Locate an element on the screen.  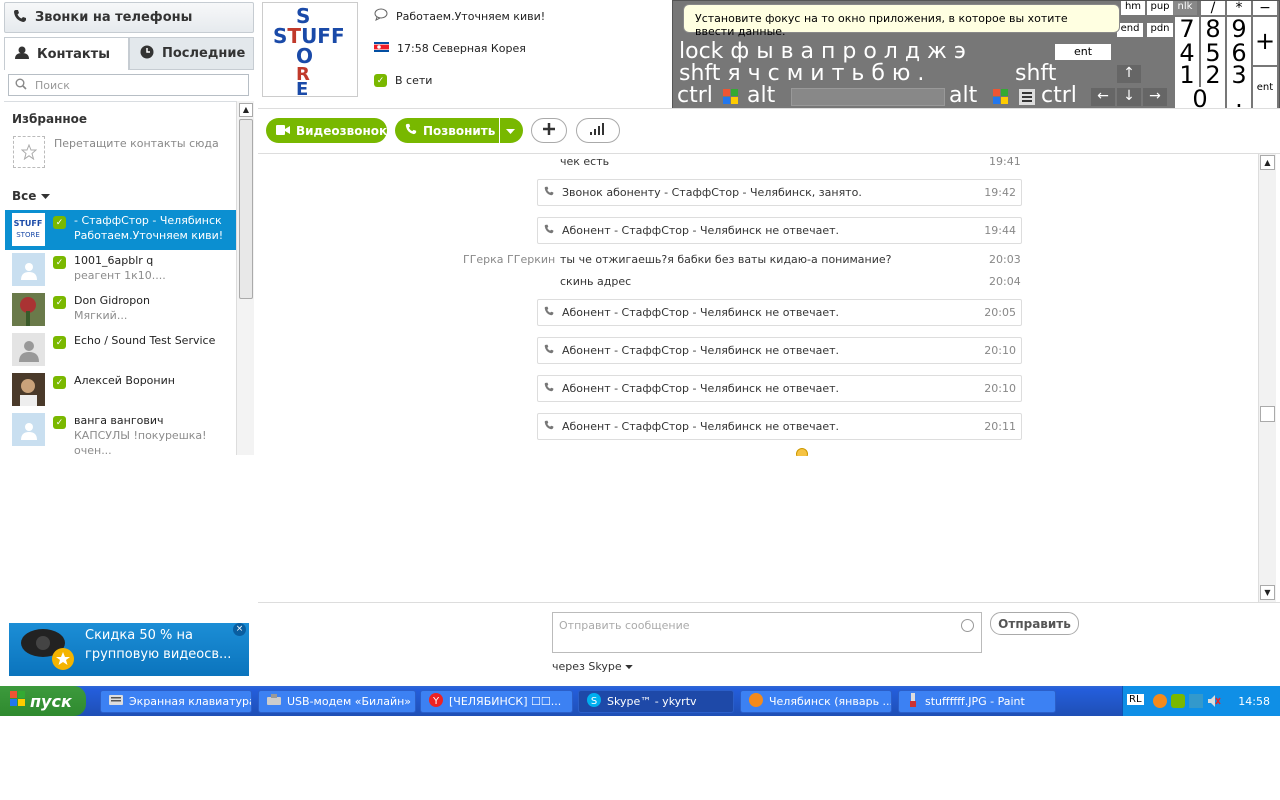
default-avatar-icon is located at coordinates (28, 269).